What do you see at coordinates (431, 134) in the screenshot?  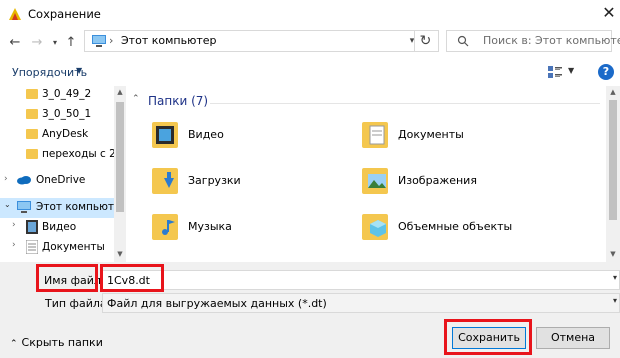 I see `folder-label: Документы` at bounding box center [431, 134].